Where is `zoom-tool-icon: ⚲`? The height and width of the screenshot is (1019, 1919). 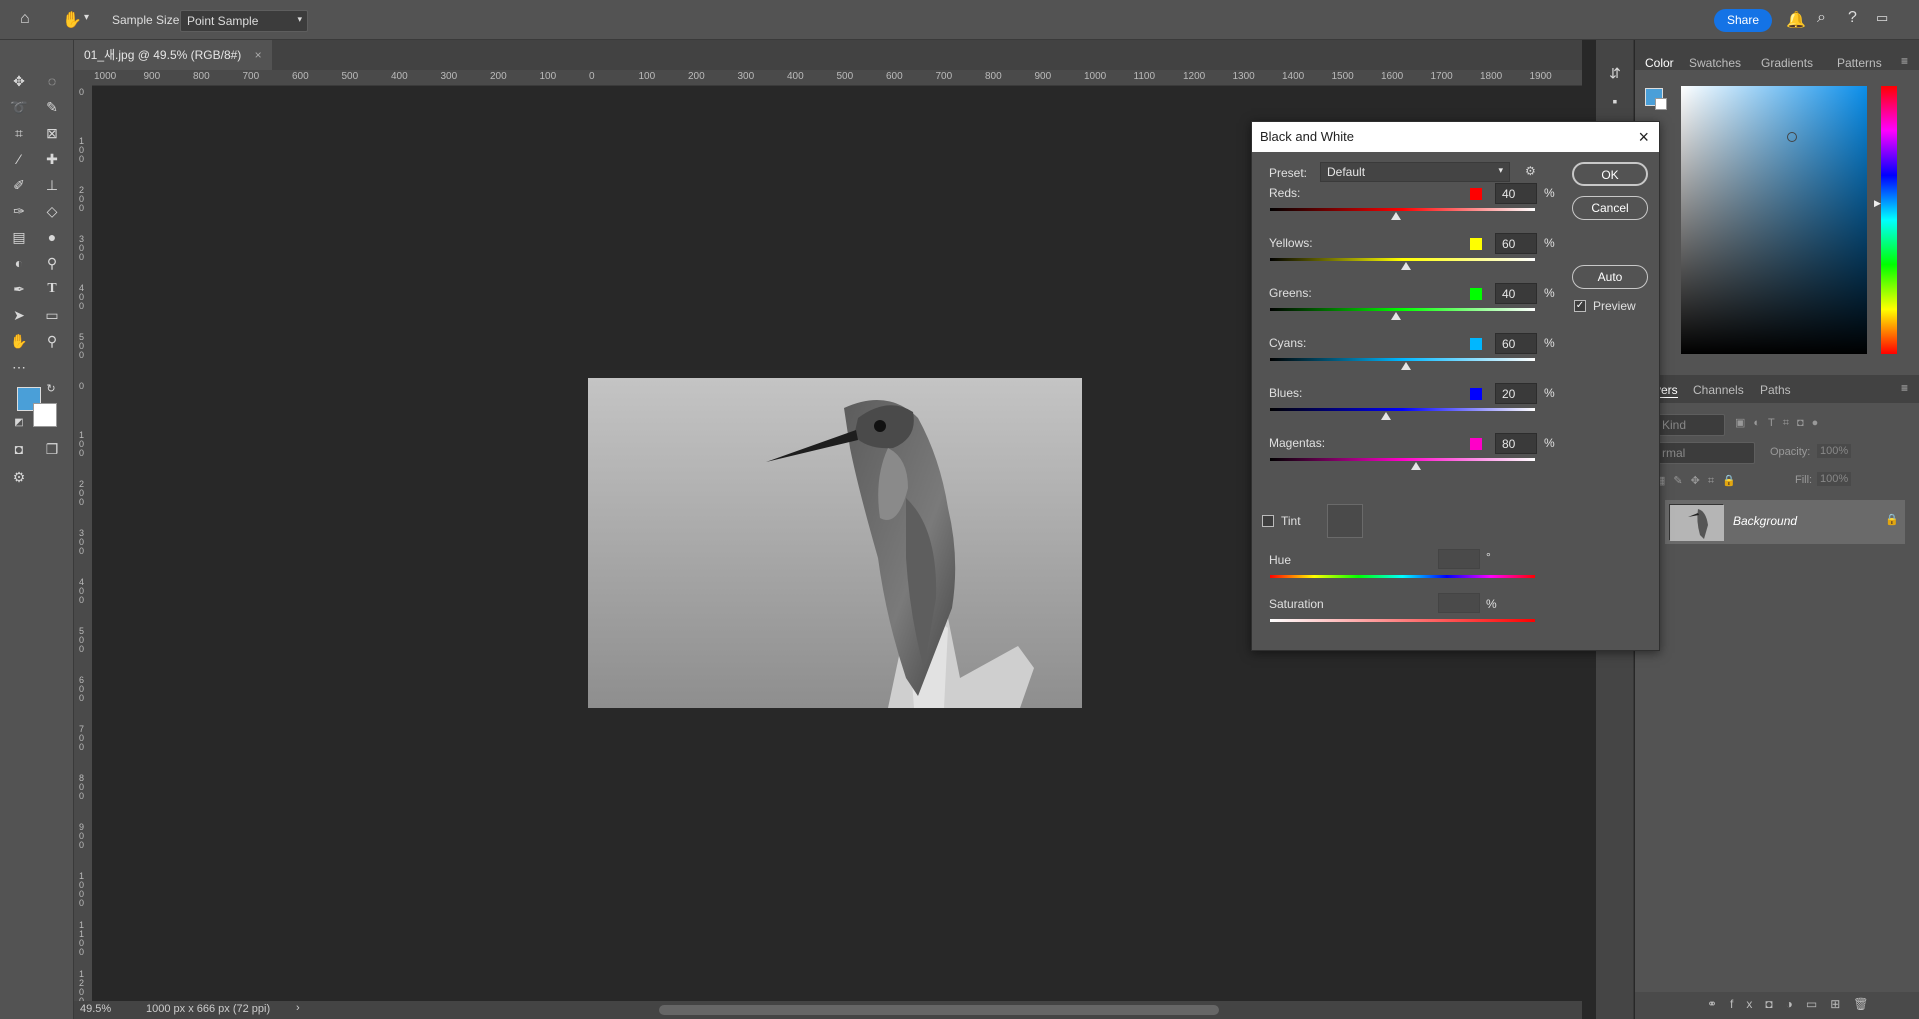 zoom-tool-icon: ⚲ is located at coordinates (52, 341).